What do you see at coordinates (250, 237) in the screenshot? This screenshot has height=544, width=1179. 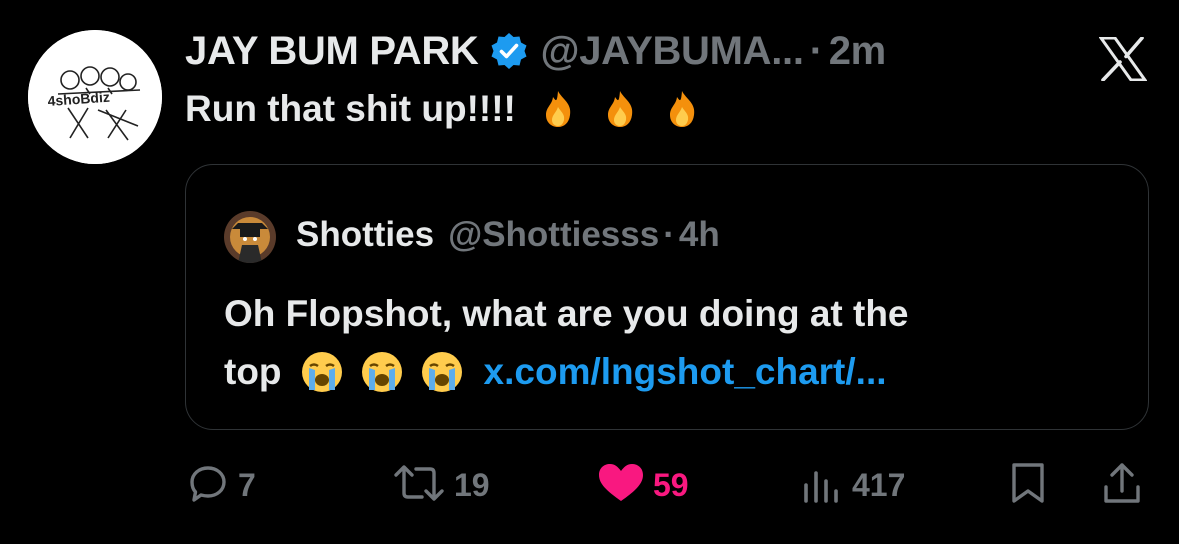 I see `quoted-author-avatar` at bounding box center [250, 237].